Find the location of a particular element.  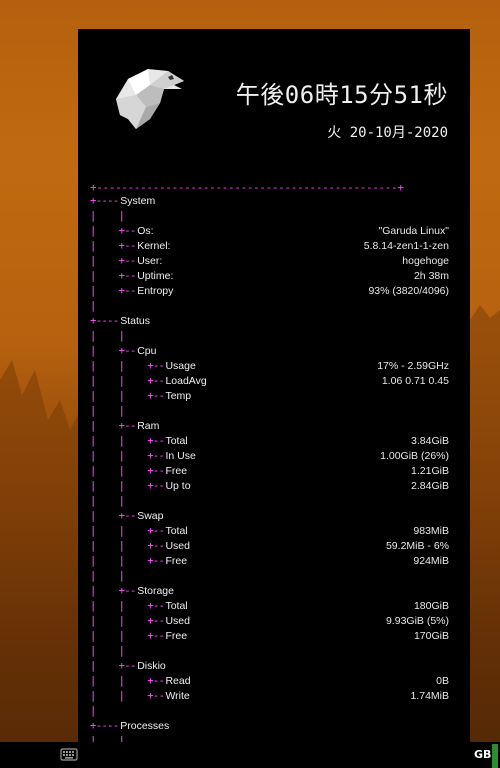

tree-row: | | +-- Up to 2.84GiB is located at coordinates (274, 486).